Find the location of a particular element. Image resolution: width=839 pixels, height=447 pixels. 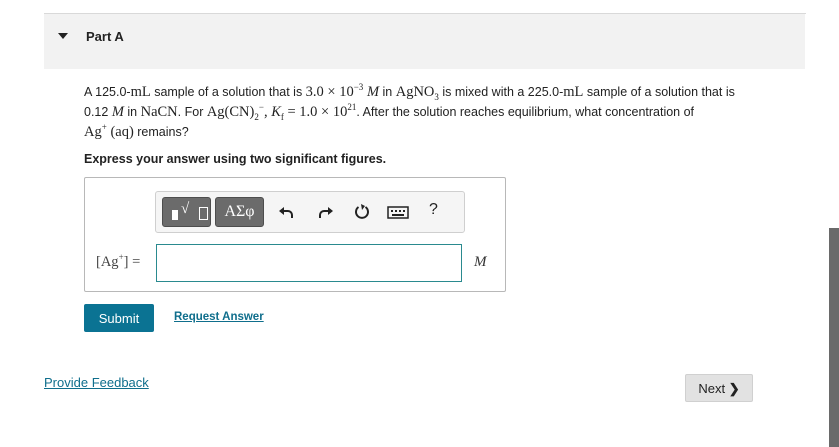

formula: Ag(CN) is located at coordinates (230, 112).